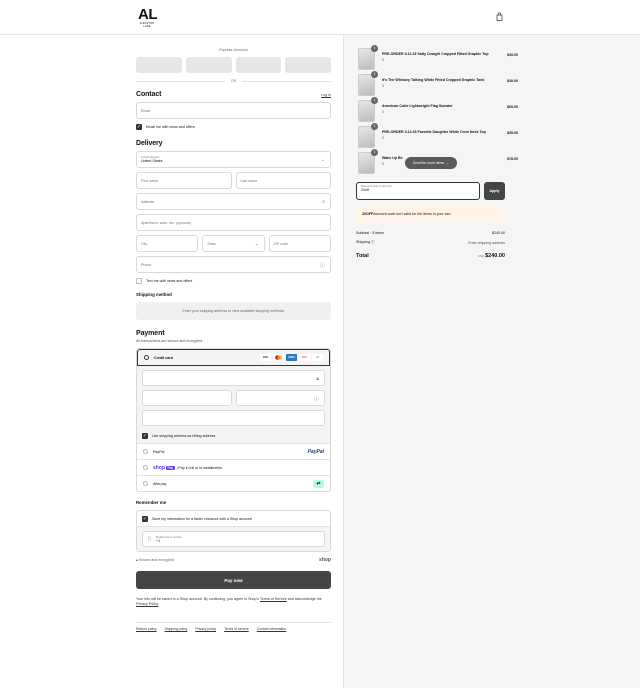  Describe the element at coordinates (233, 159) in the screenshot. I see `country-select: Country/Region United States ⌄` at that location.